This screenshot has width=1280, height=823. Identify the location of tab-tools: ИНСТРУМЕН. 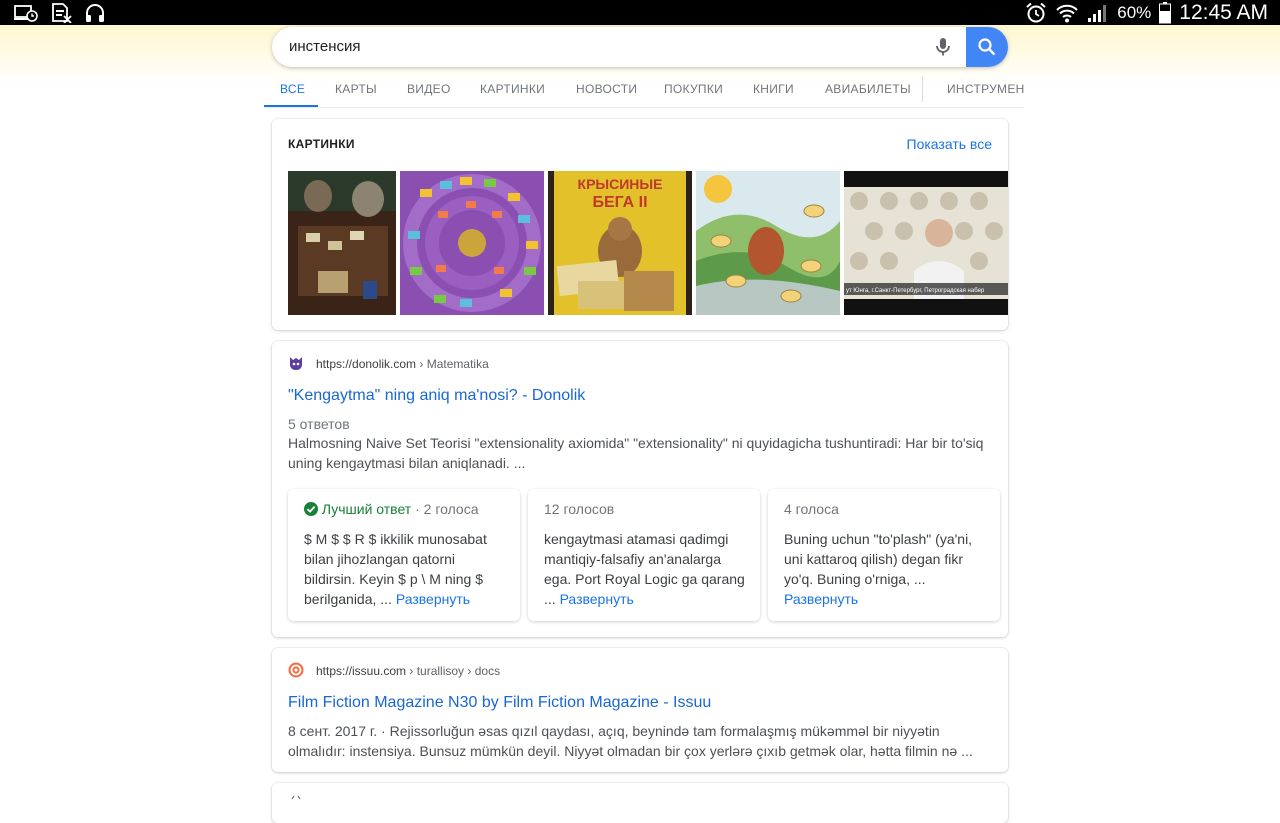
(985, 89).